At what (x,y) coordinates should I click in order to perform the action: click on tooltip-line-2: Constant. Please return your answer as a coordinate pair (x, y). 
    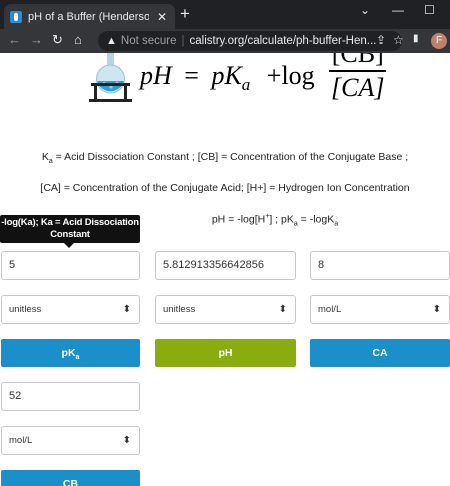
    Looking at the image, I should click on (70, 234).